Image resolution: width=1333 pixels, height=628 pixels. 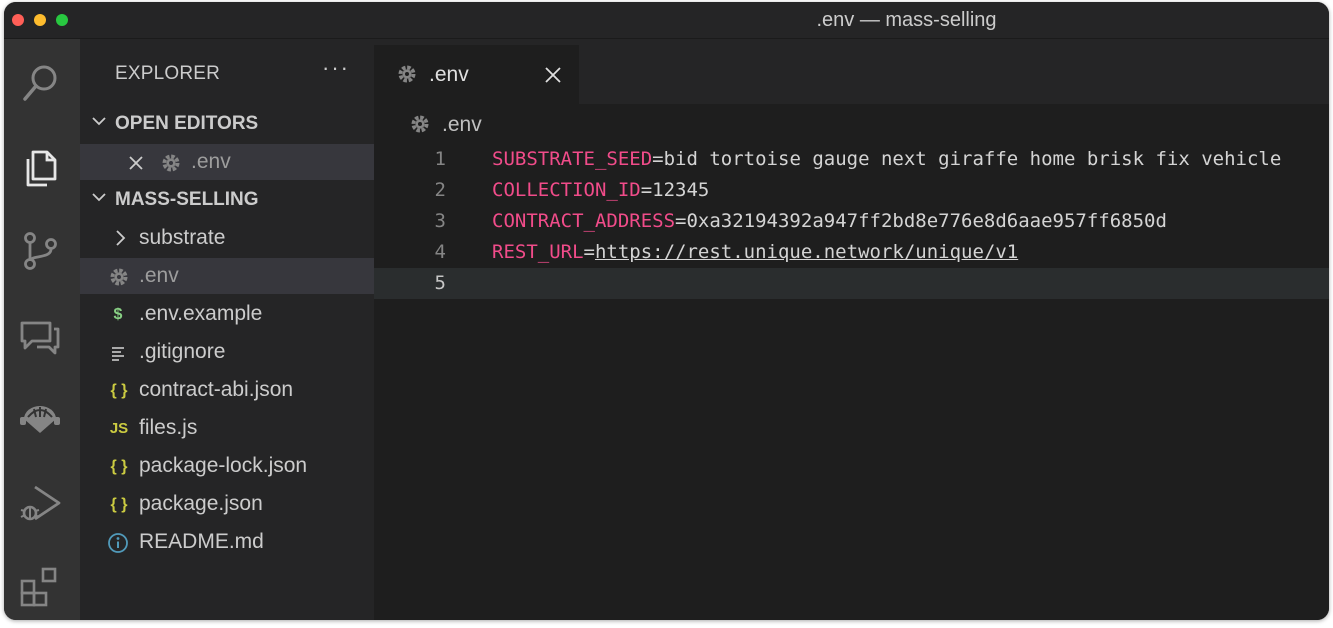 What do you see at coordinates (118, 314) in the screenshot?
I see `dollar-icon: $` at bounding box center [118, 314].